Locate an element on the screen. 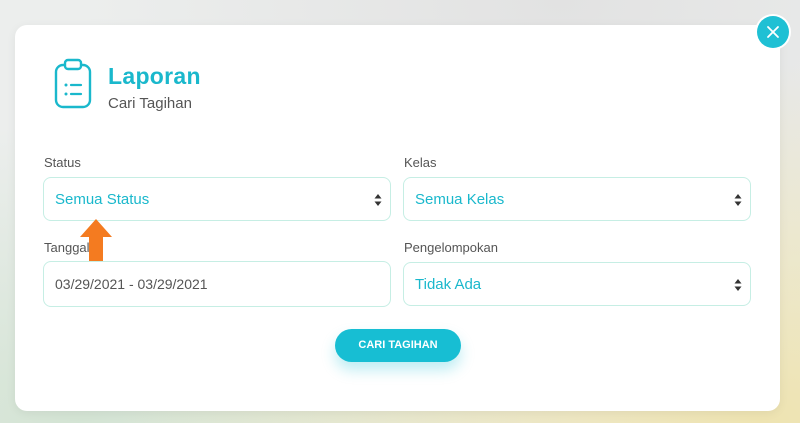 The image size is (800, 423). clipboard-icon is located at coordinates (73, 83).